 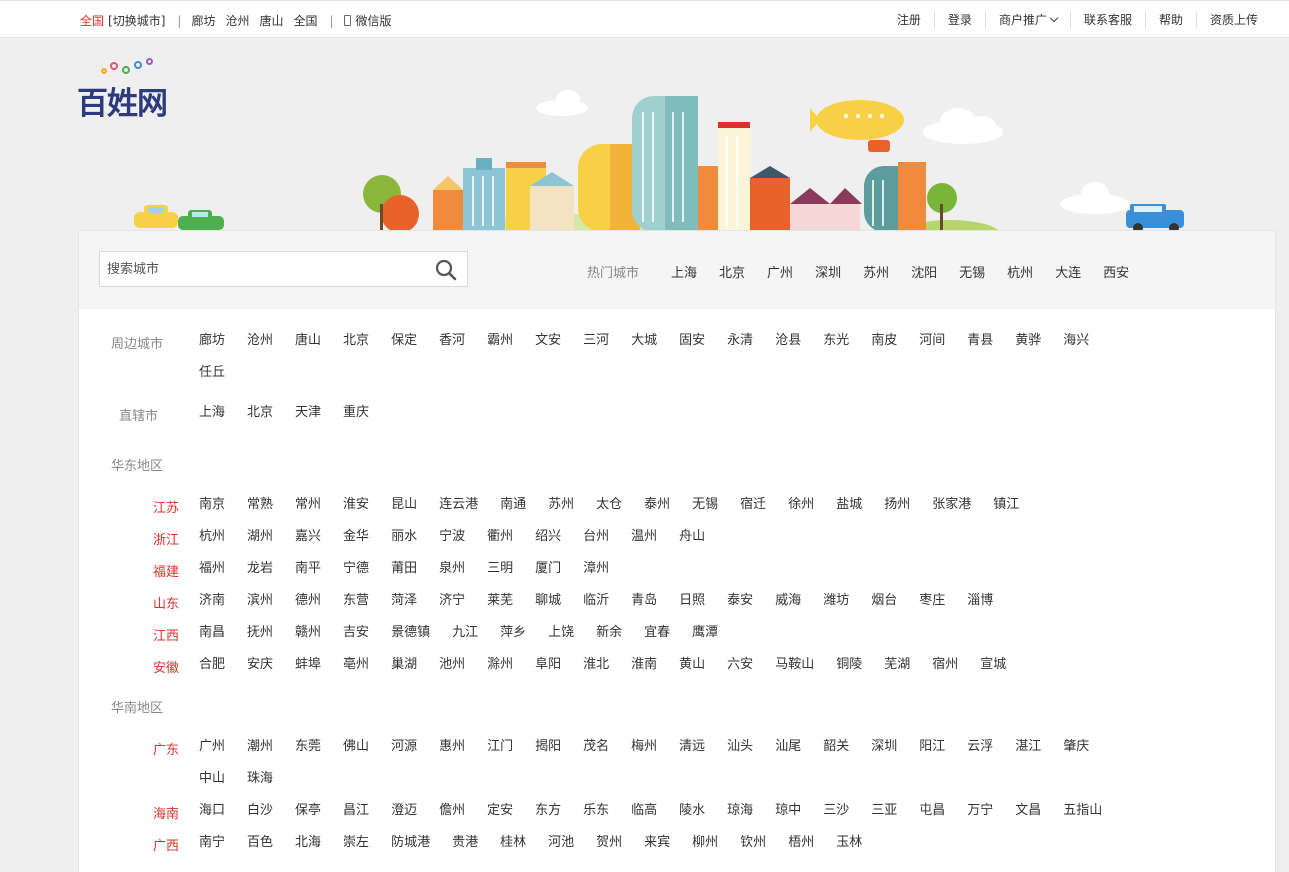 I want to click on city-link: 茂名, so click(x=596, y=747).